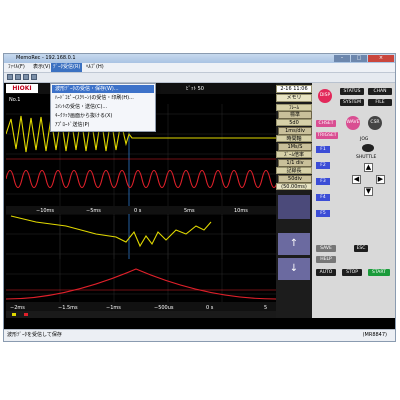 This screenshot has width=400, height=400. Describe the element at coordinates (189, 211) in the screenshot. I see `upper-tick-3: 5ms` at that location.